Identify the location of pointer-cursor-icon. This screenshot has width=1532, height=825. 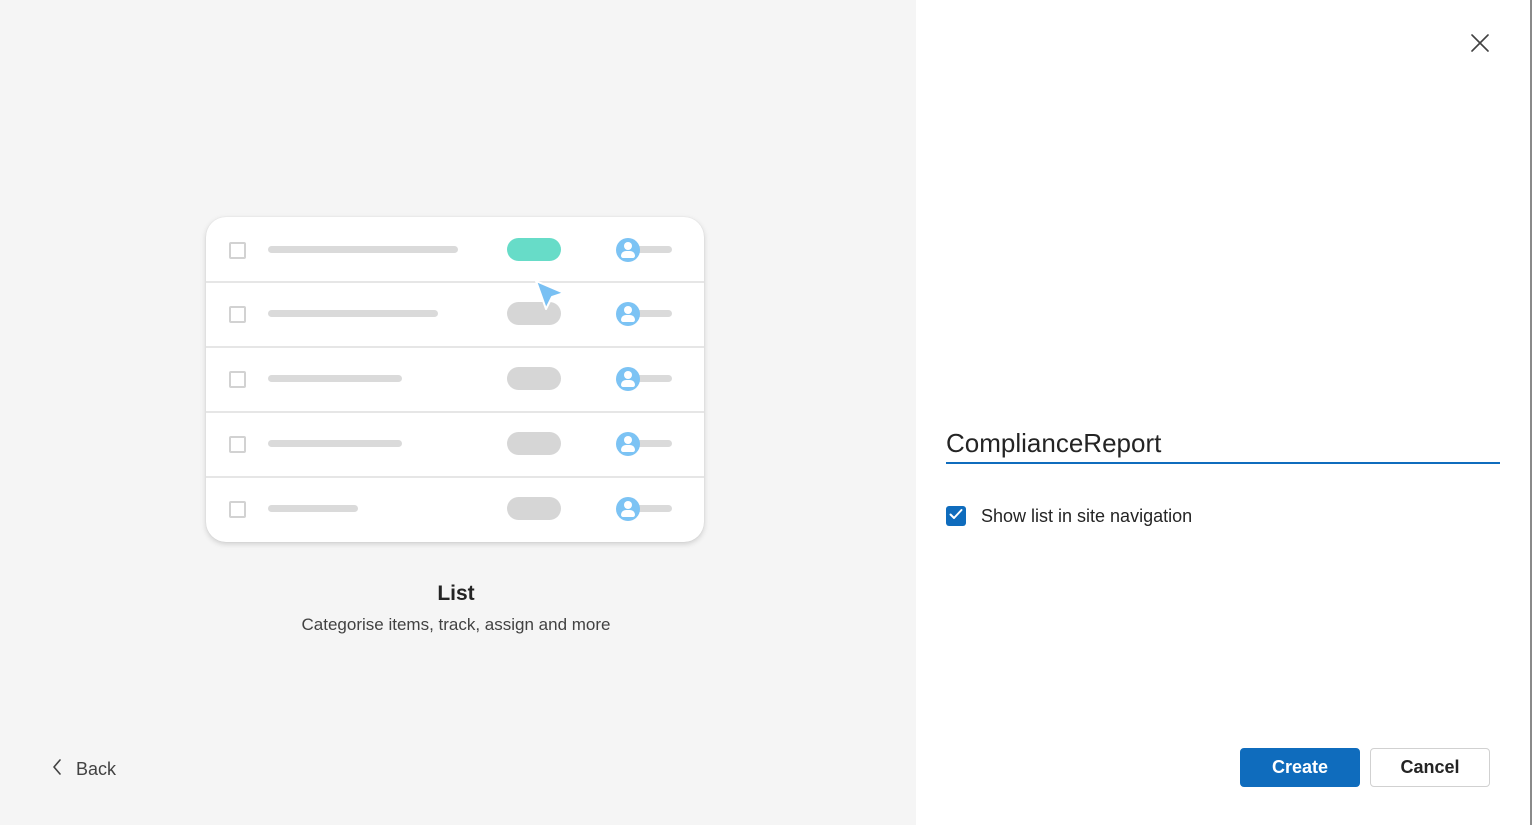
(550, 296).